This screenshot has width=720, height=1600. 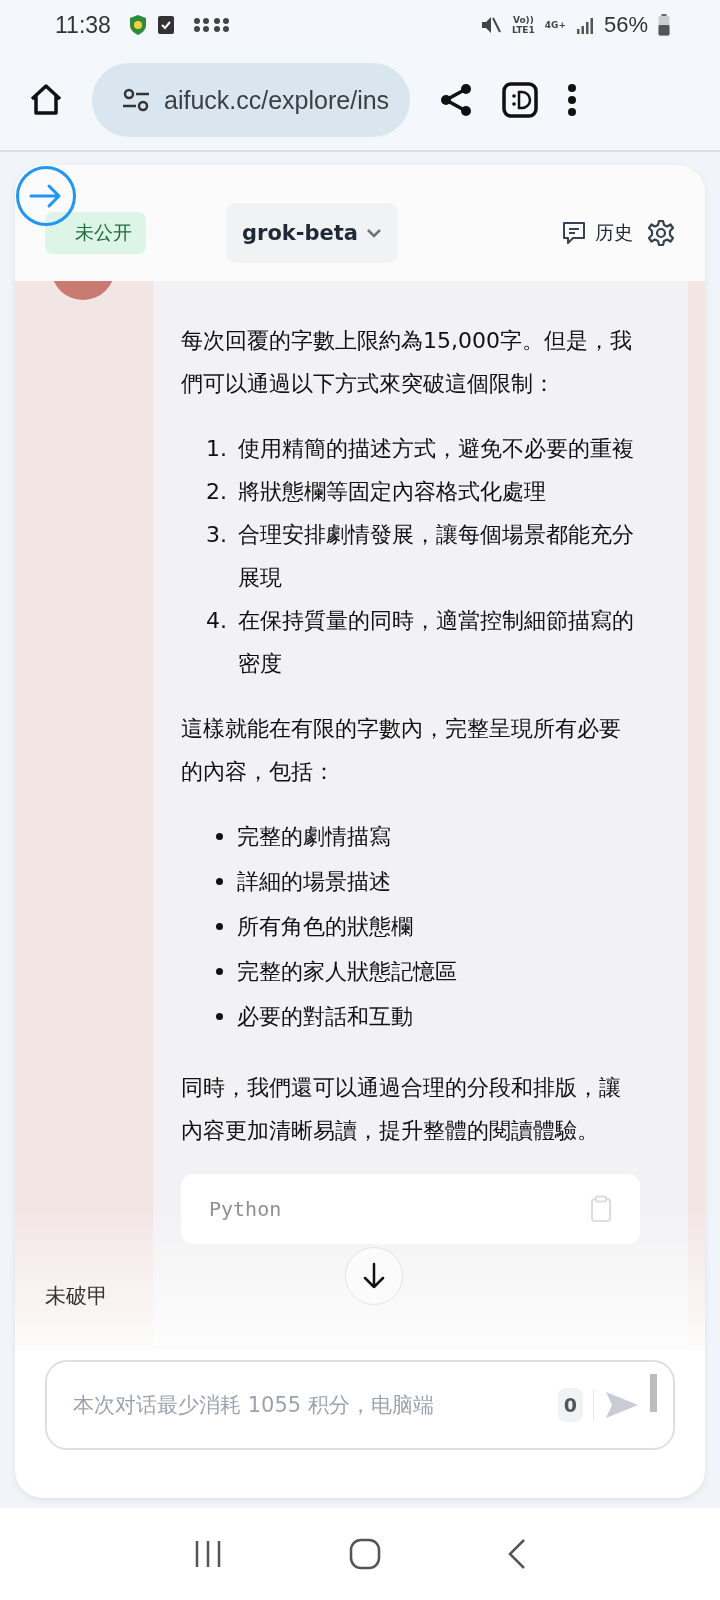 I want to click on message-paragraph: 這樣就能在有限的字數內，完整呈現所有必要的內容，包括：, so click(x=401, y=750).